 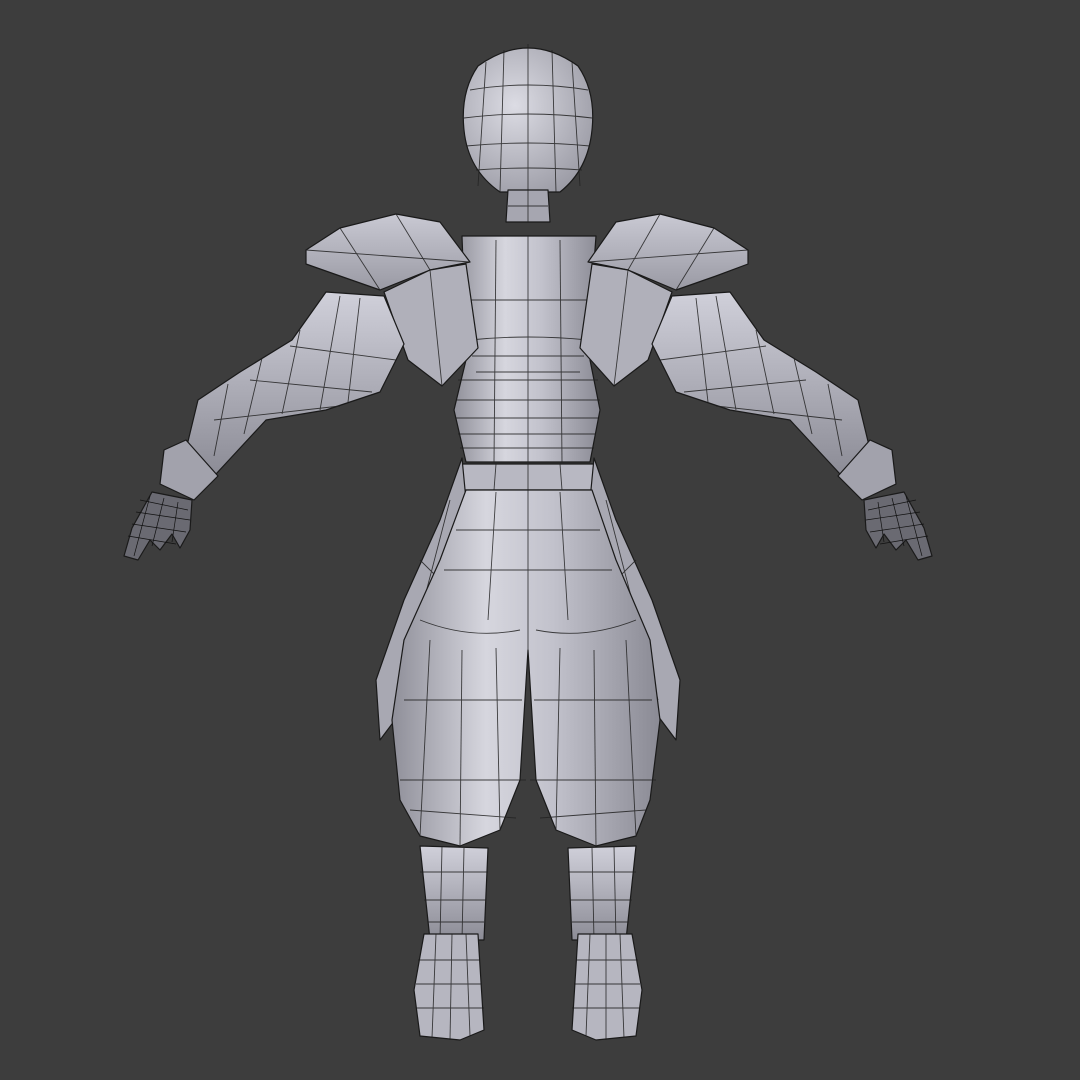 What do you see at coordinates (528, 477) in the screenshot?
I see `belt` at bounding box center [528, 477].